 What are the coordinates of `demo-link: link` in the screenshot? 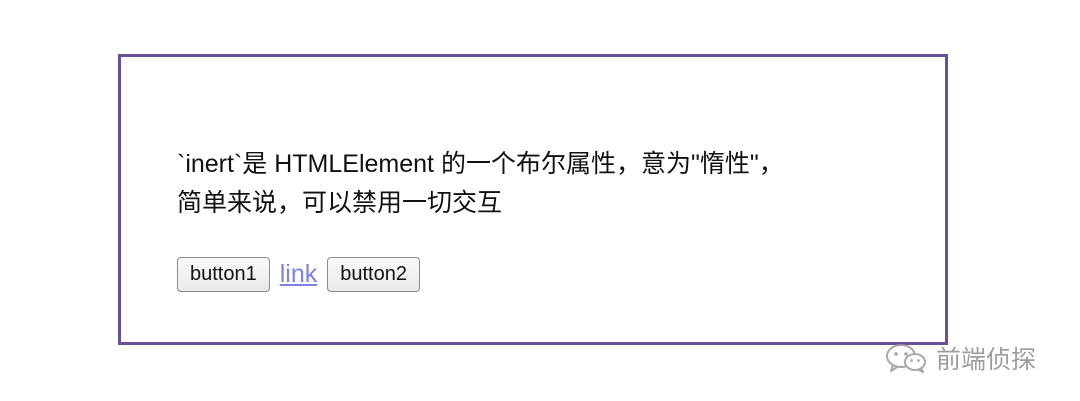 It's located at (299, 274).